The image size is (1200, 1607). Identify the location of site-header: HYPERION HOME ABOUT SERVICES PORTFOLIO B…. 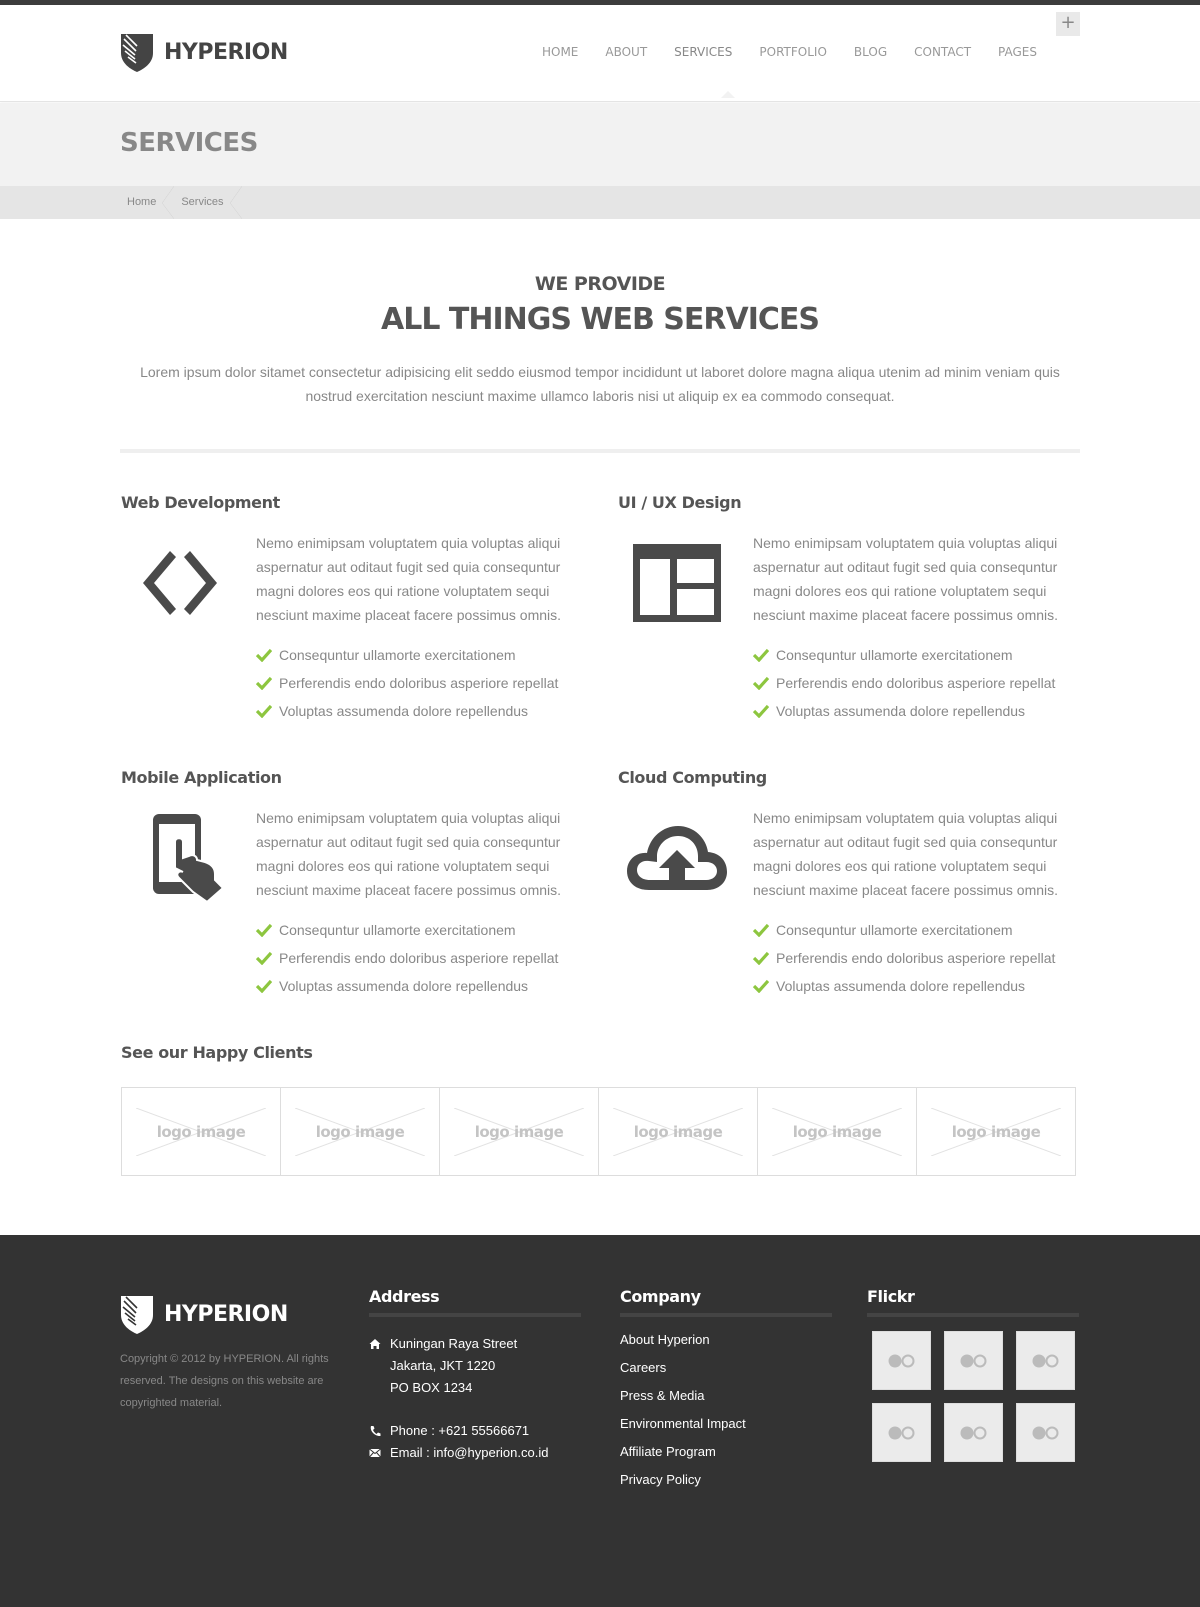
(600, 53).